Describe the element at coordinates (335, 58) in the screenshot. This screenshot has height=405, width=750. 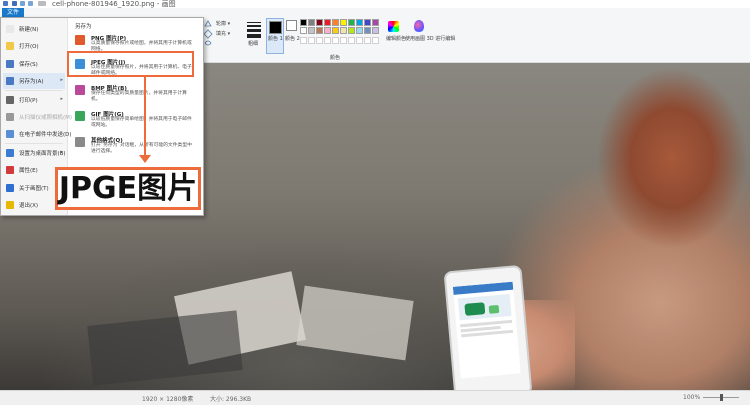
I see `colors-group-label: 颜色` at that location.